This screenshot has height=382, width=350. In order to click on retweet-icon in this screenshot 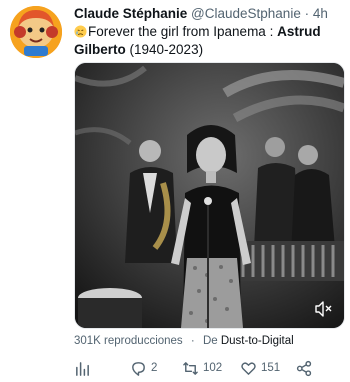, I will do `click(190, 368)`.